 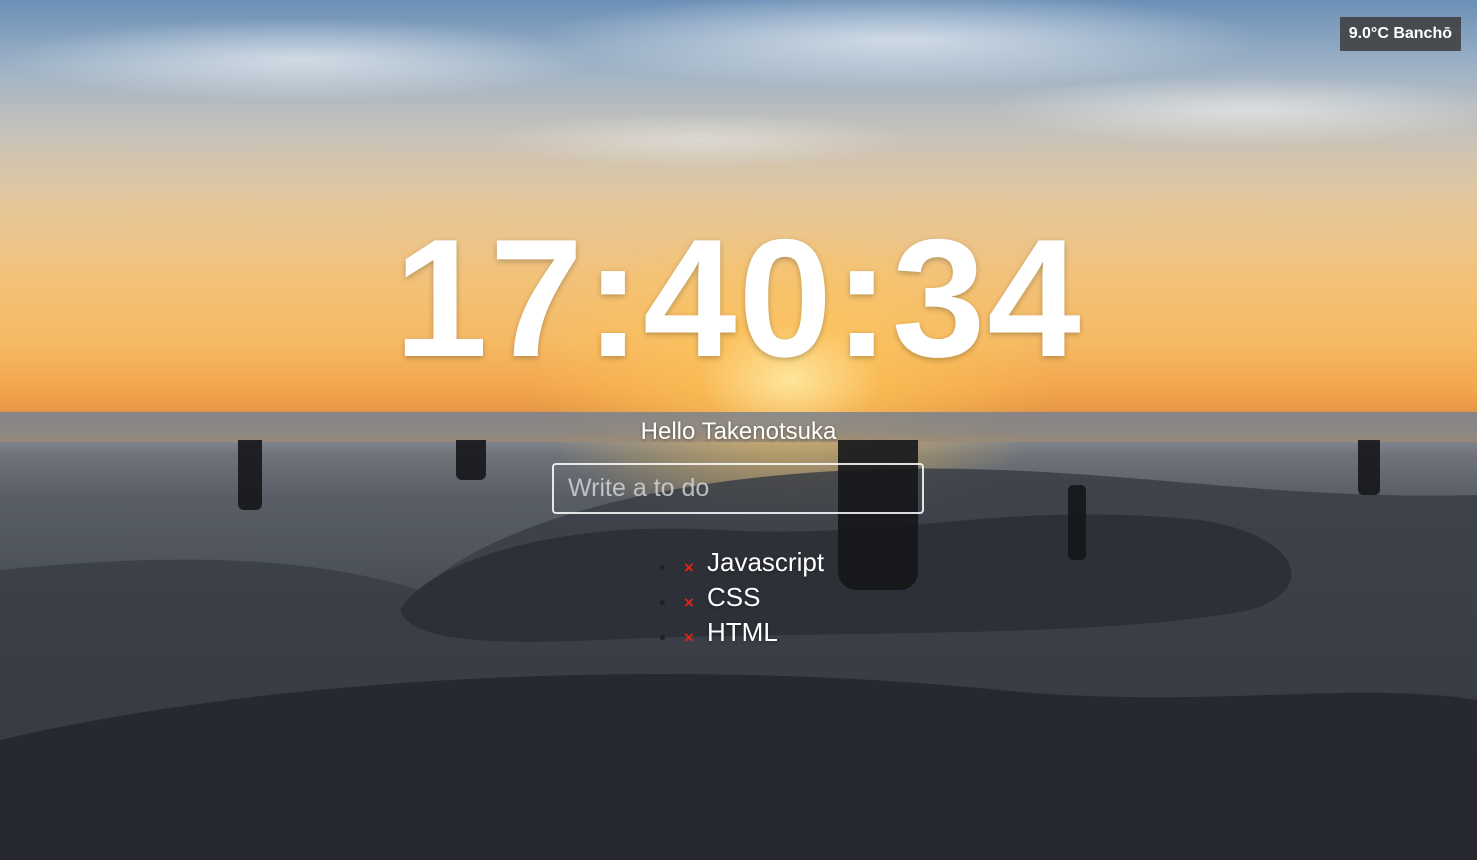 I want to click on weather-badge: 9.0°C Banchō, so click(x=1400, y=34).